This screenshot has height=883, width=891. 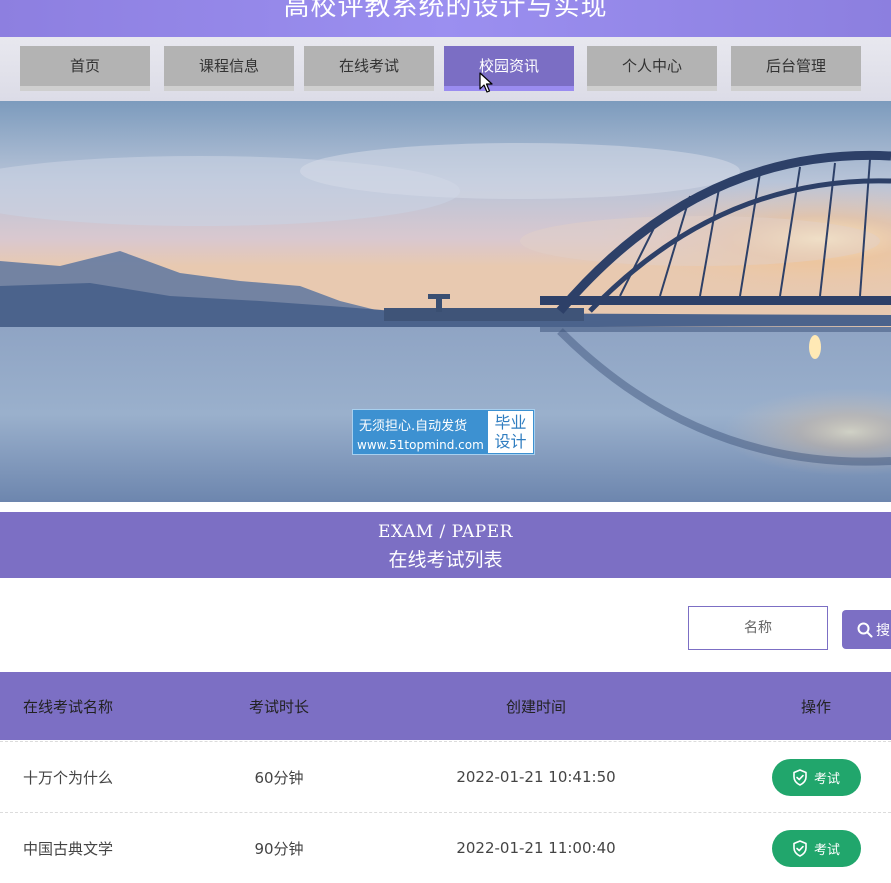 I want to click on nav-item-admin: 后台管理, so click(x=796, y=68).